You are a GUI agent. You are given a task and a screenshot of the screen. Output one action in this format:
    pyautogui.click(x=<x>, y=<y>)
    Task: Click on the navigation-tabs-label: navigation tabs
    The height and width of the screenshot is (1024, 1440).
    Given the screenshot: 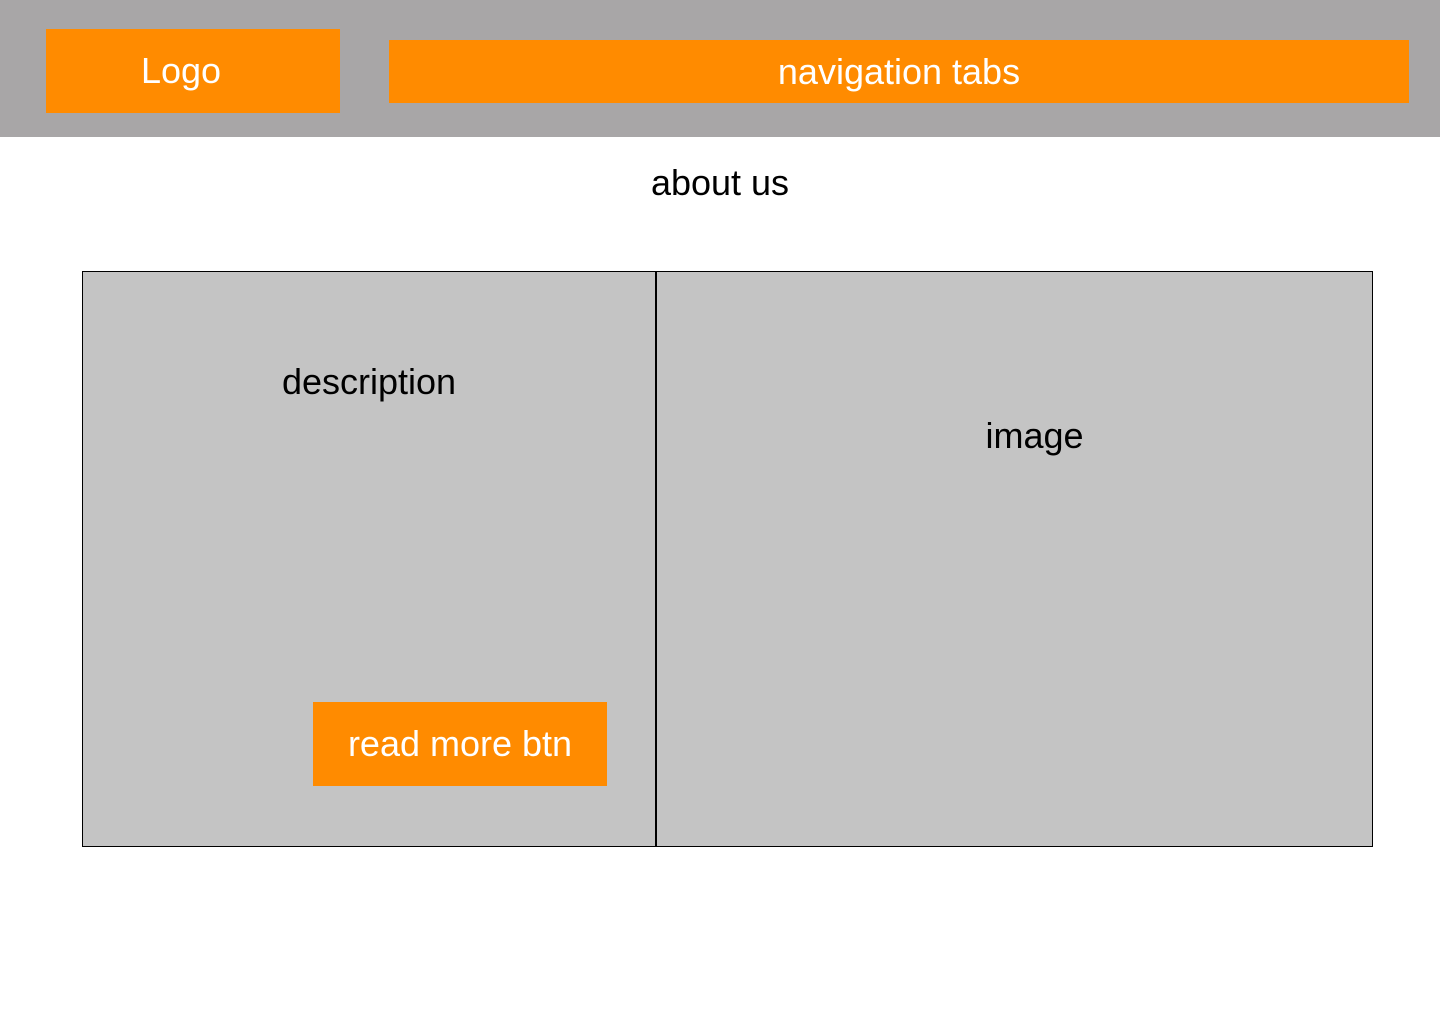 What is the action you would take?
    pyautogui.click(x=899, y=71)
    